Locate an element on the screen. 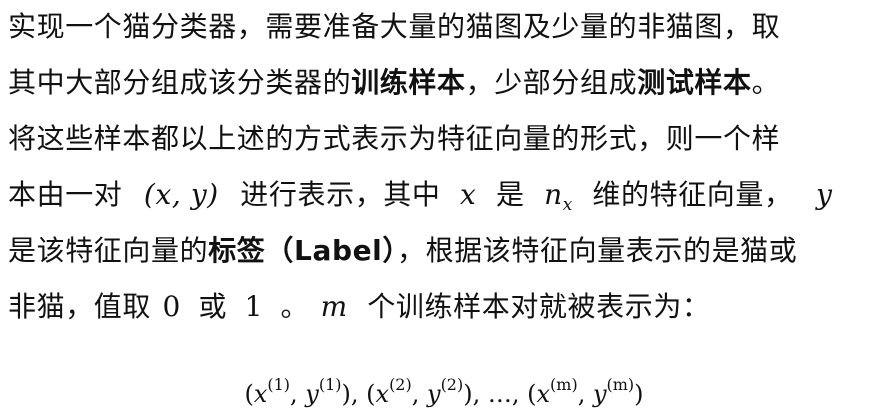 The height and width of the screenshot is (411, 888). text-segment: 进行表示，其中 is located at coordinates (340, 194).